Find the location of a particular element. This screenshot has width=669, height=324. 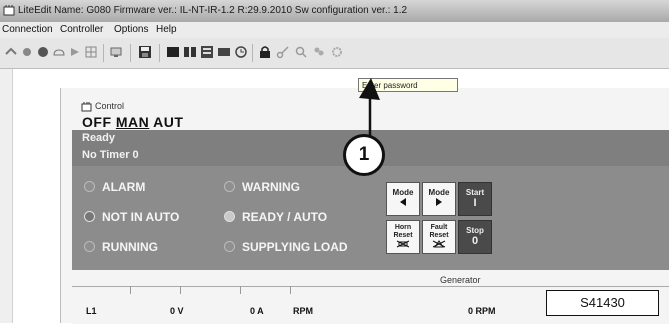

grid-icon is located at coordinates (91, 52).